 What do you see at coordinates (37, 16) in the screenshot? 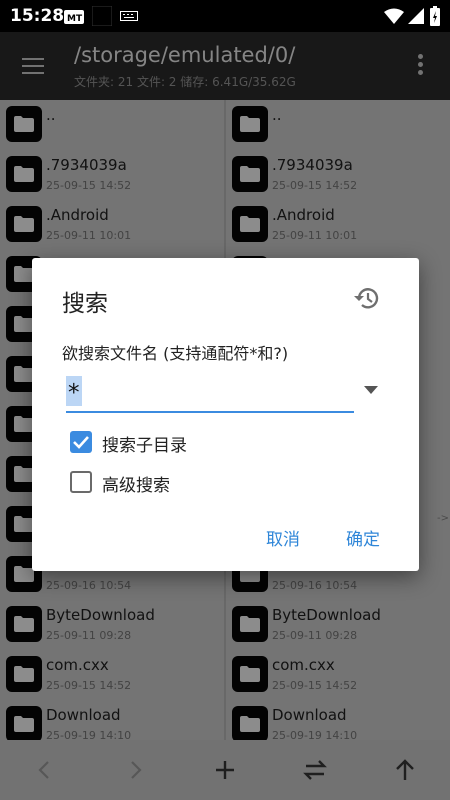
I see `status-time: 15:28` at bounding box center [37, 16].